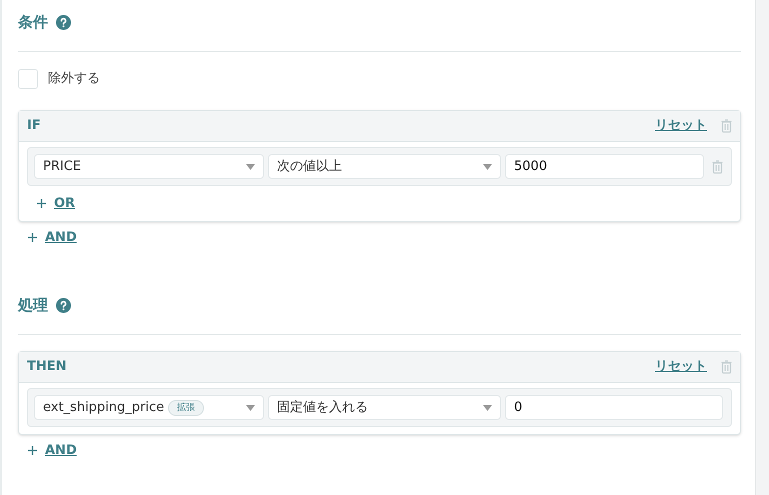  I want to click on operator-value: 固定値を入れる, so click(322, 407).